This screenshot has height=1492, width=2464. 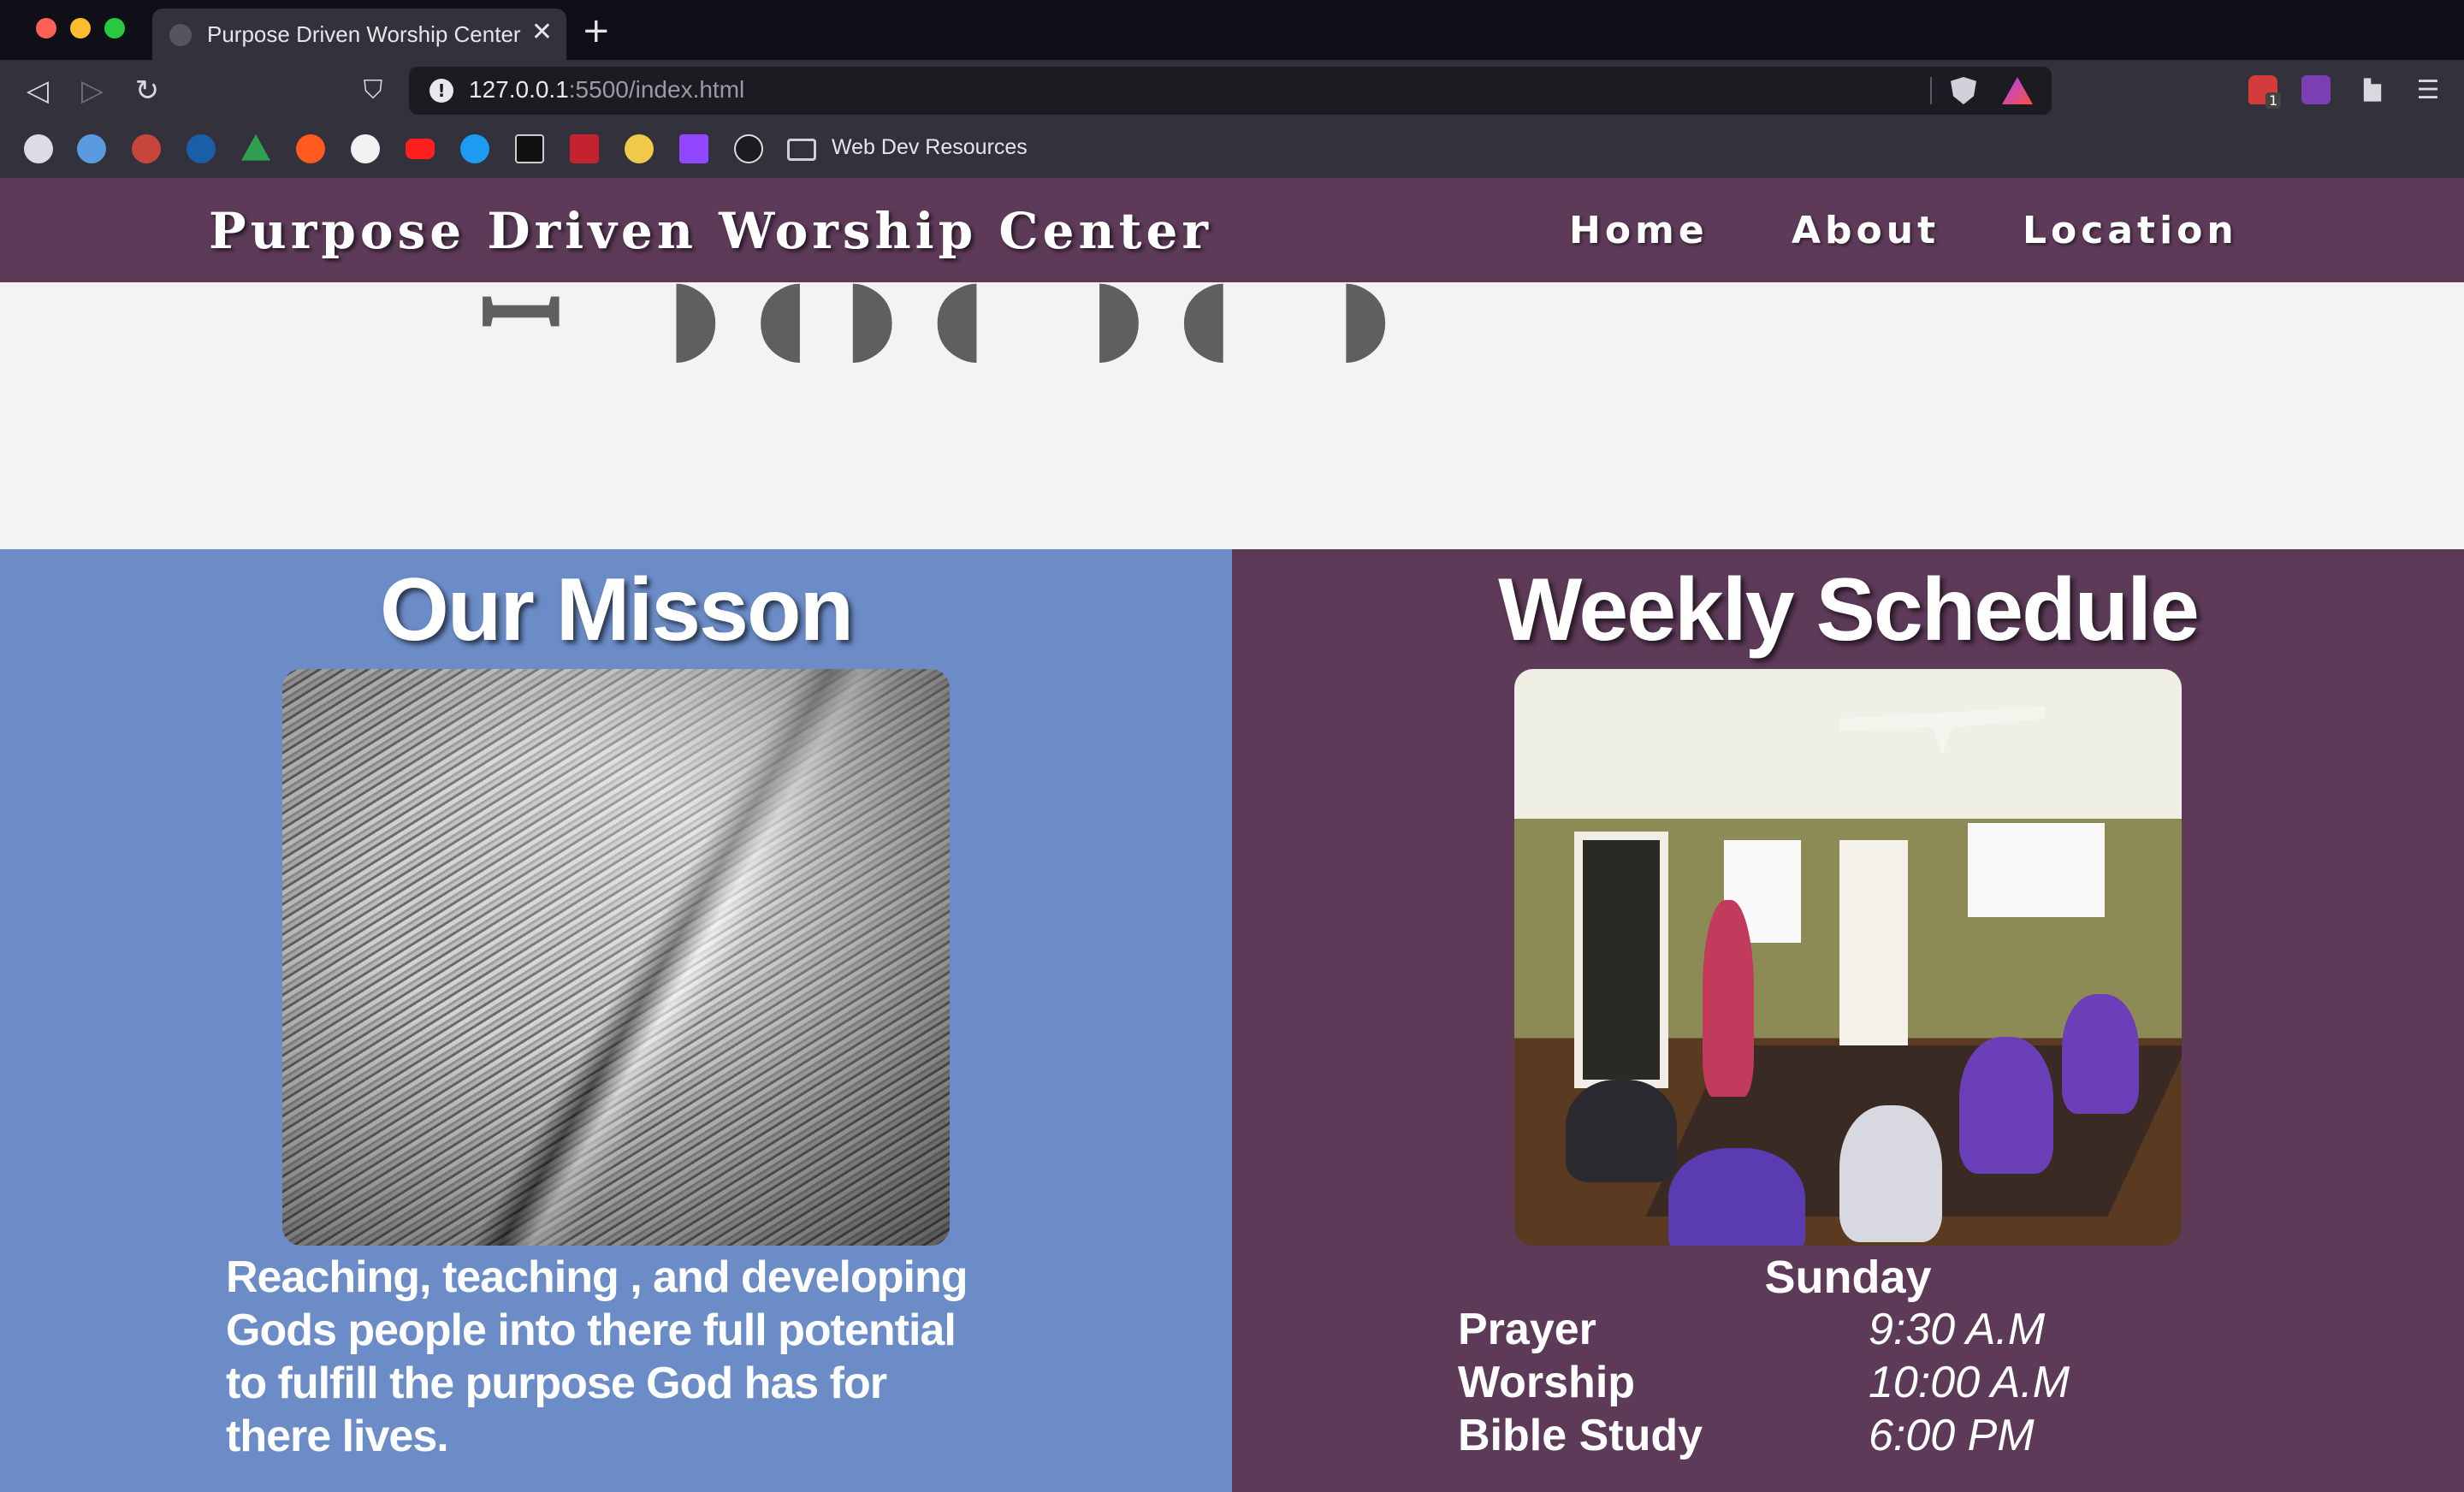 What do you see at coordinates (2130, 230) in the screenshot?
I see `nav-link-location: Location` at bounding box center [2130, 230].